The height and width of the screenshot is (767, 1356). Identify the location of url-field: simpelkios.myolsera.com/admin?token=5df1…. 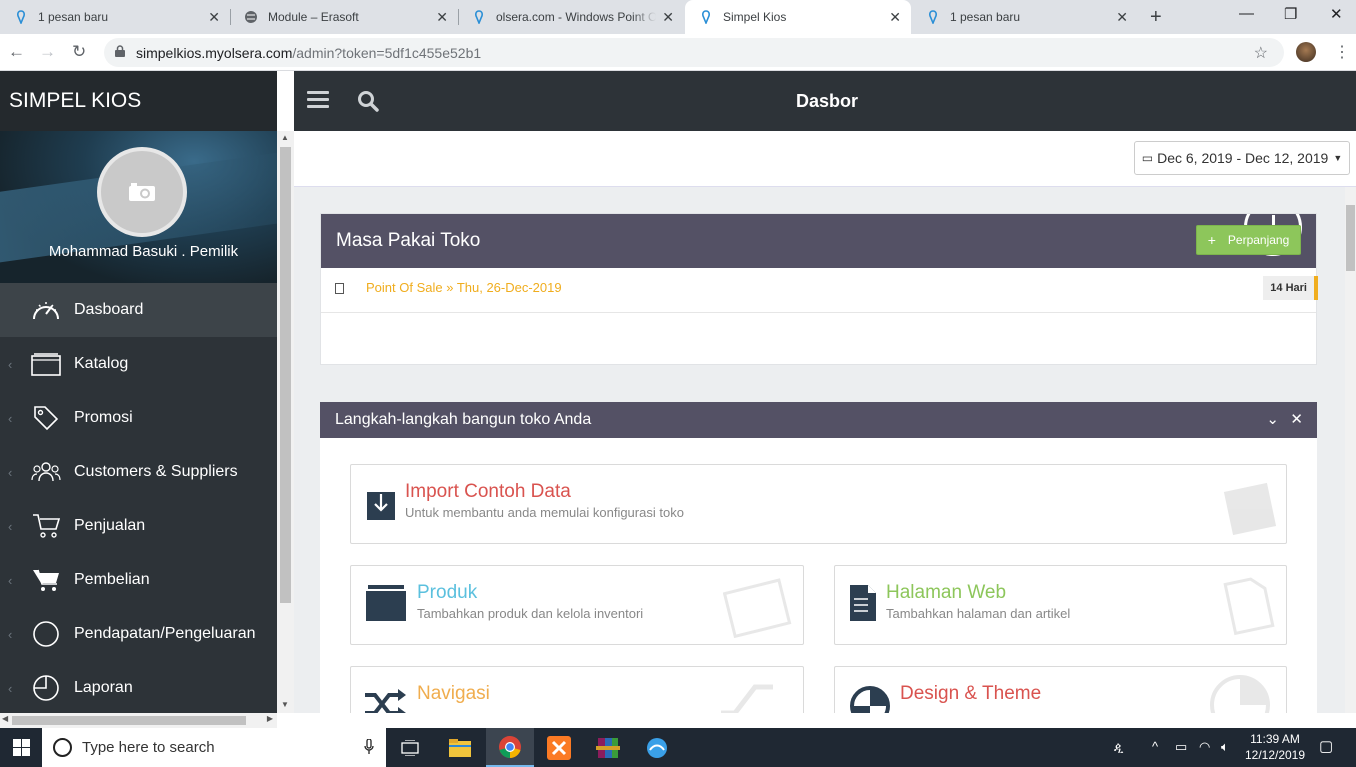
(694, 52).